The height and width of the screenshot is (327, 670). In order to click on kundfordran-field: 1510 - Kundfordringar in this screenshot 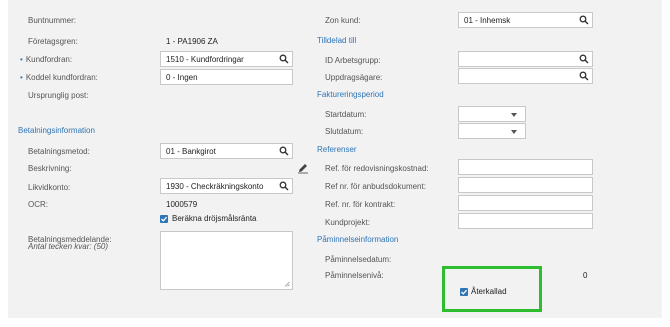, I will do `click(226, 59)`.